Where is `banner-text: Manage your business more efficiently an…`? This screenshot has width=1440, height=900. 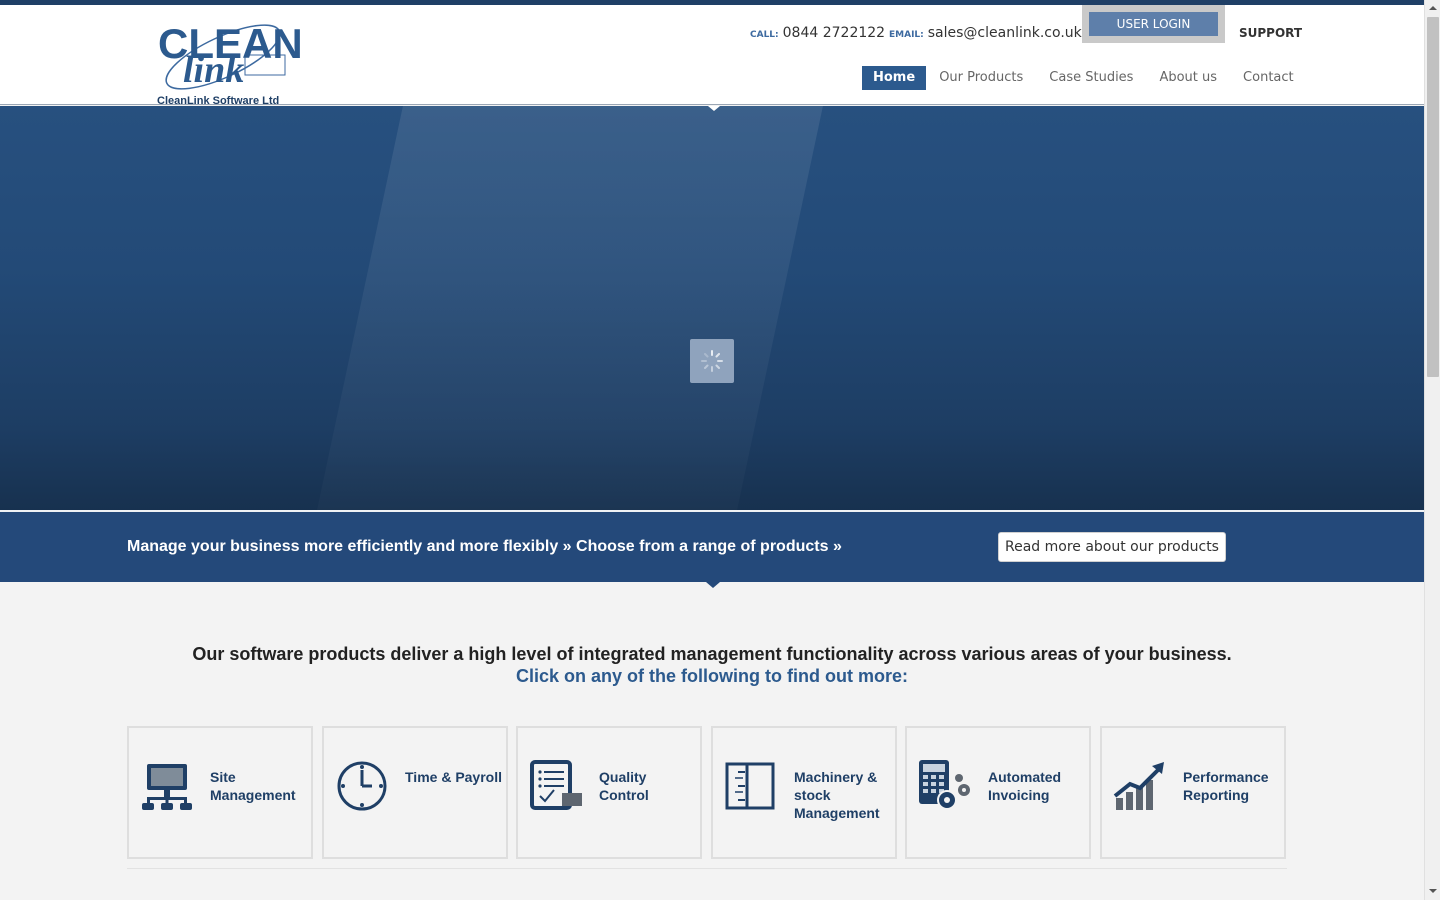
banner-text: Manage your business more efficiently an… is located at coordinates (484, 547).